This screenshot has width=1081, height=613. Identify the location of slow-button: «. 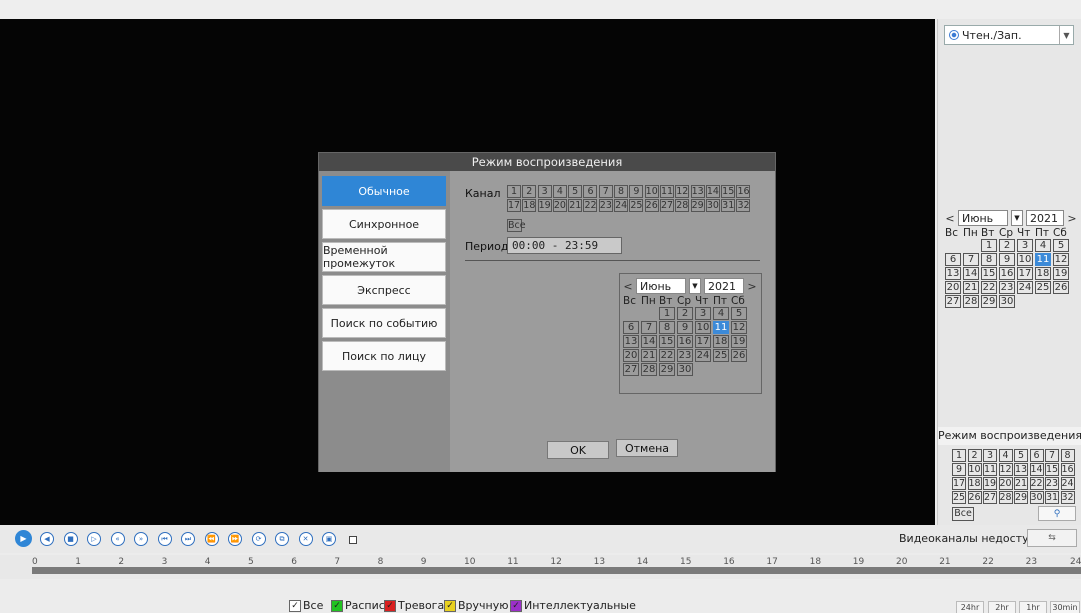
(117, 539).